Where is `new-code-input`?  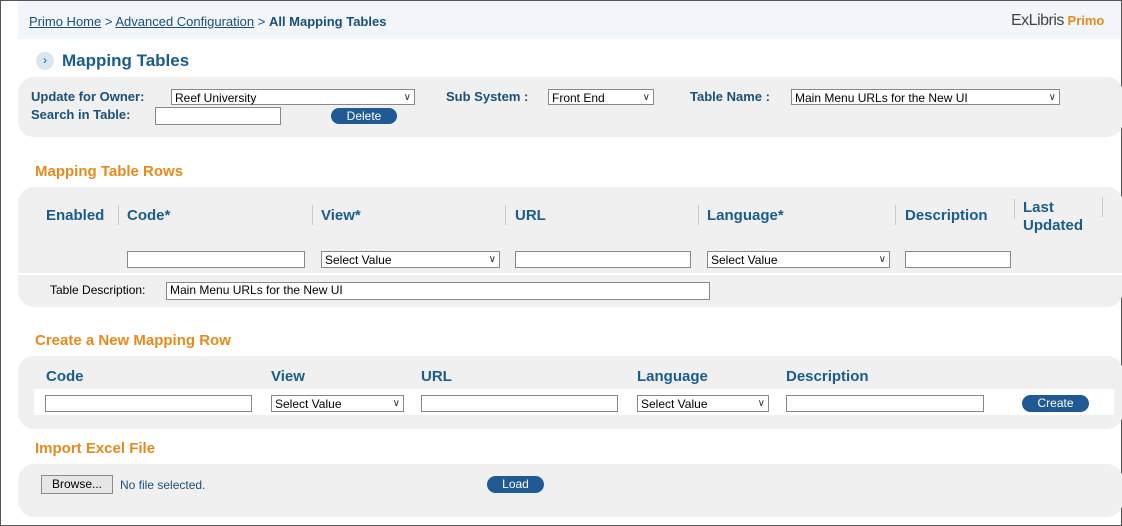 new-code-input is located at coordinates (148, 403).